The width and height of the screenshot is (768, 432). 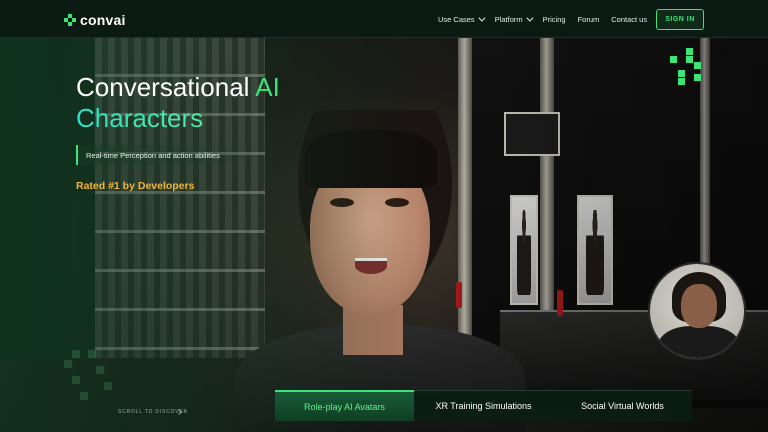 I want to click on nav-item-forum: Forum, so click(x=589, y=19).